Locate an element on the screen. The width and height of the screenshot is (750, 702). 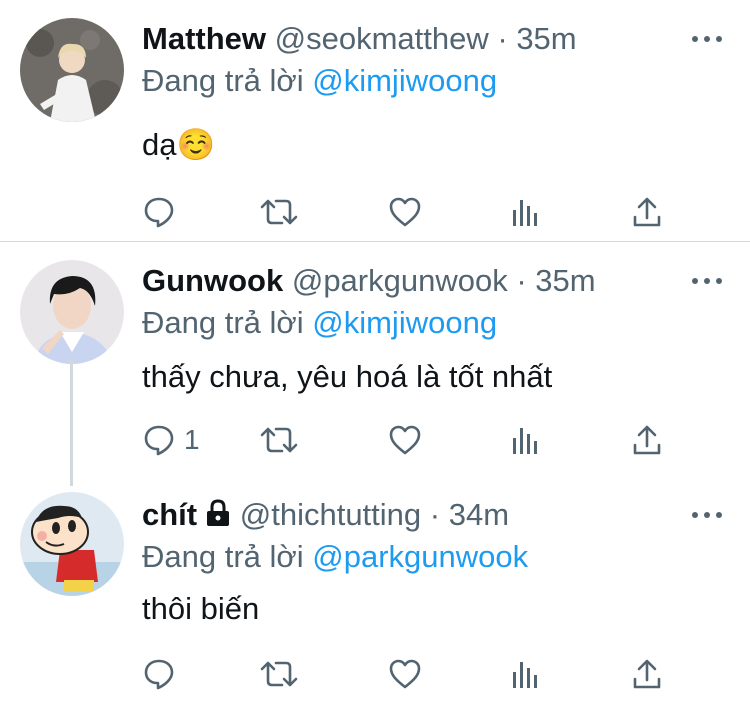
mention-link: @parkgunwook is located at coordinates (420, 556).